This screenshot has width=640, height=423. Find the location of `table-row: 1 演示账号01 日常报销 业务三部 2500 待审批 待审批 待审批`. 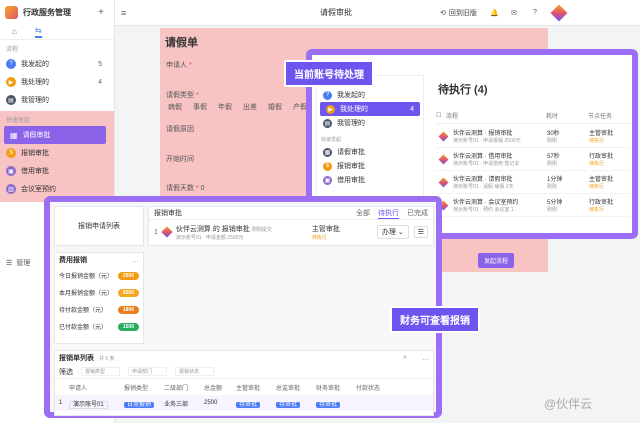

table-row: 1 演示账号01 日常报销 业务三部 2500 待审批 待审批 待审批 is located at coordinates (244, 403).